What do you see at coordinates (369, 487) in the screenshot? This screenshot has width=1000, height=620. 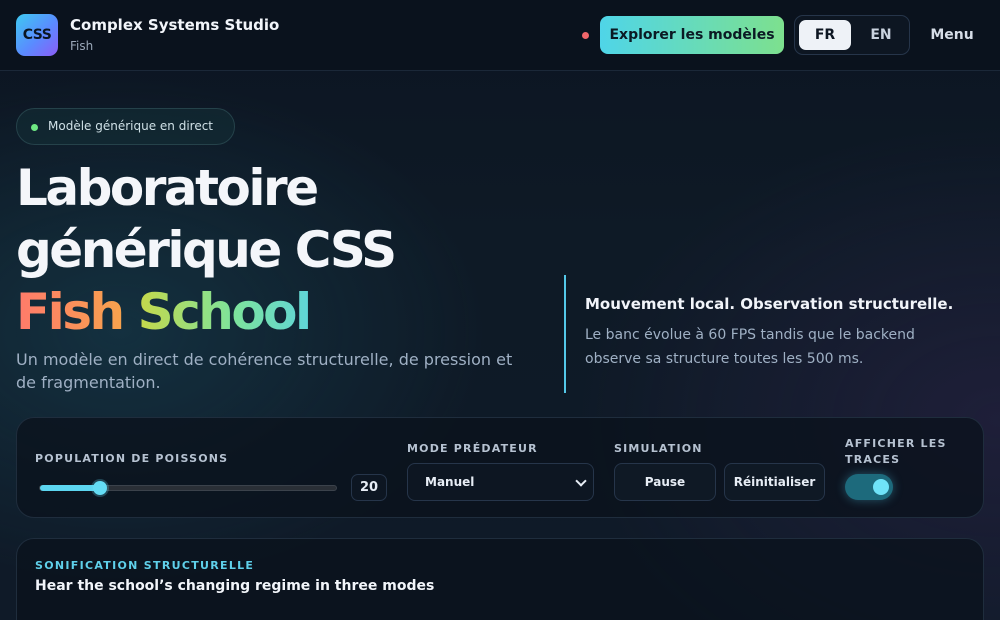 I see `population-value: 20` at bounding box center [369, 487].